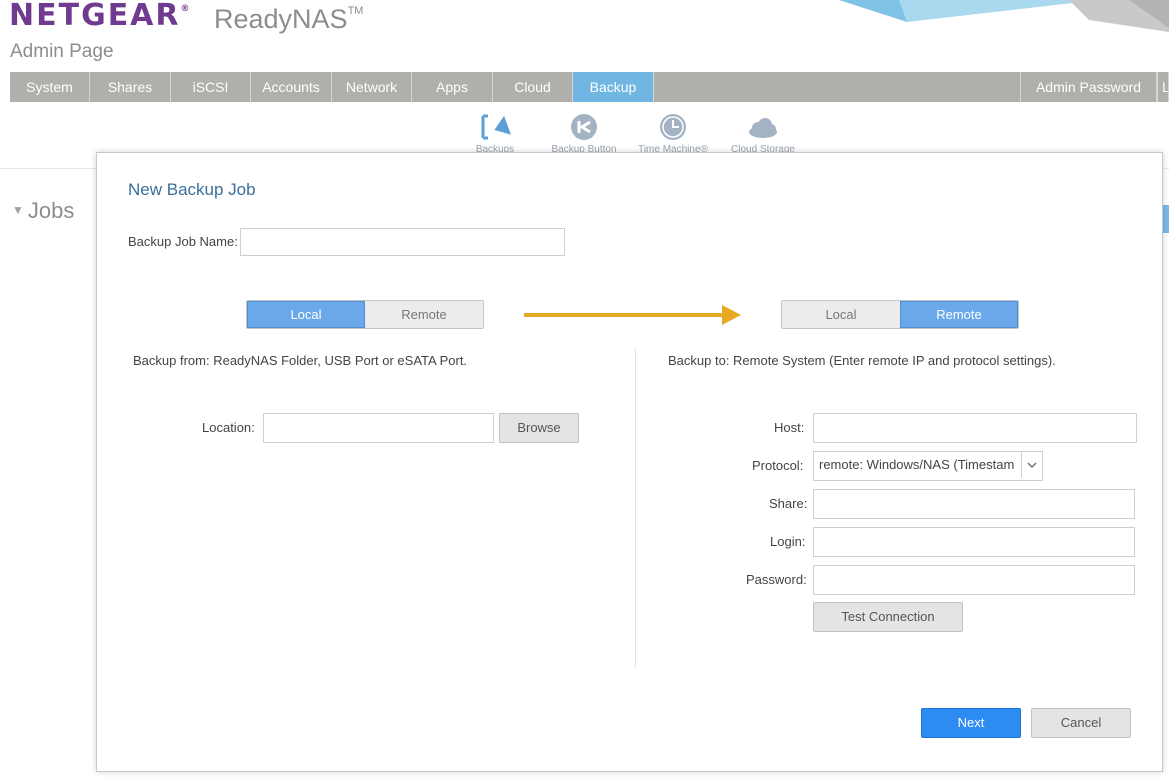 Image resolution: width=1169 pixels, height=779 pixels. Describe the element at coordinates (50, 87) in the screenshot. I see `tab-system: System` at that location.